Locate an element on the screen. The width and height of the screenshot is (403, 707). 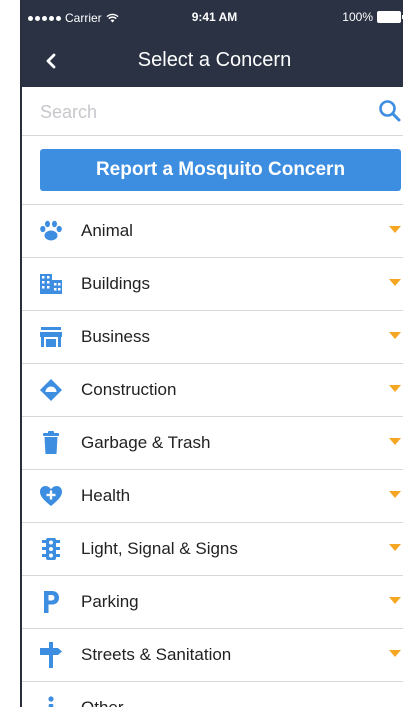
search-input is located at coordinates (200, 112).